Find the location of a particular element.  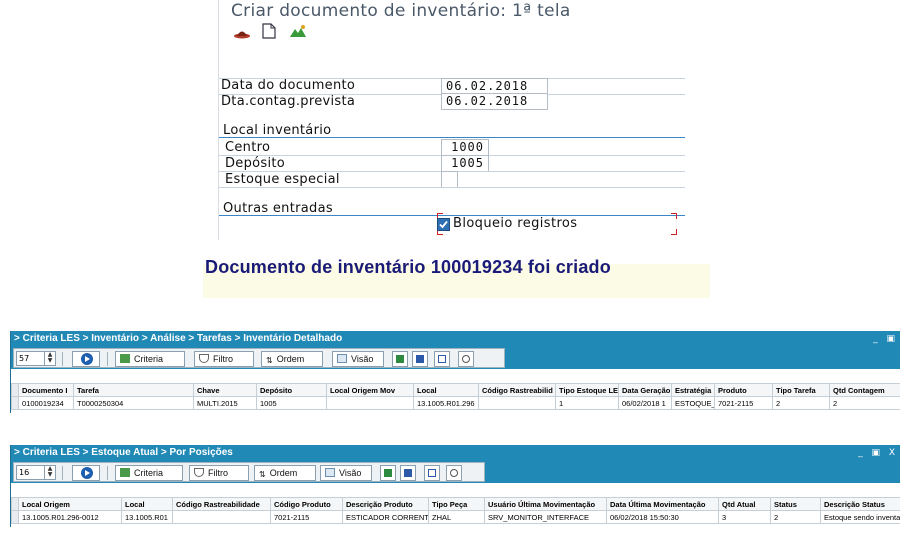

table-cell: T0000250304 is located at coordinates (133, 403).